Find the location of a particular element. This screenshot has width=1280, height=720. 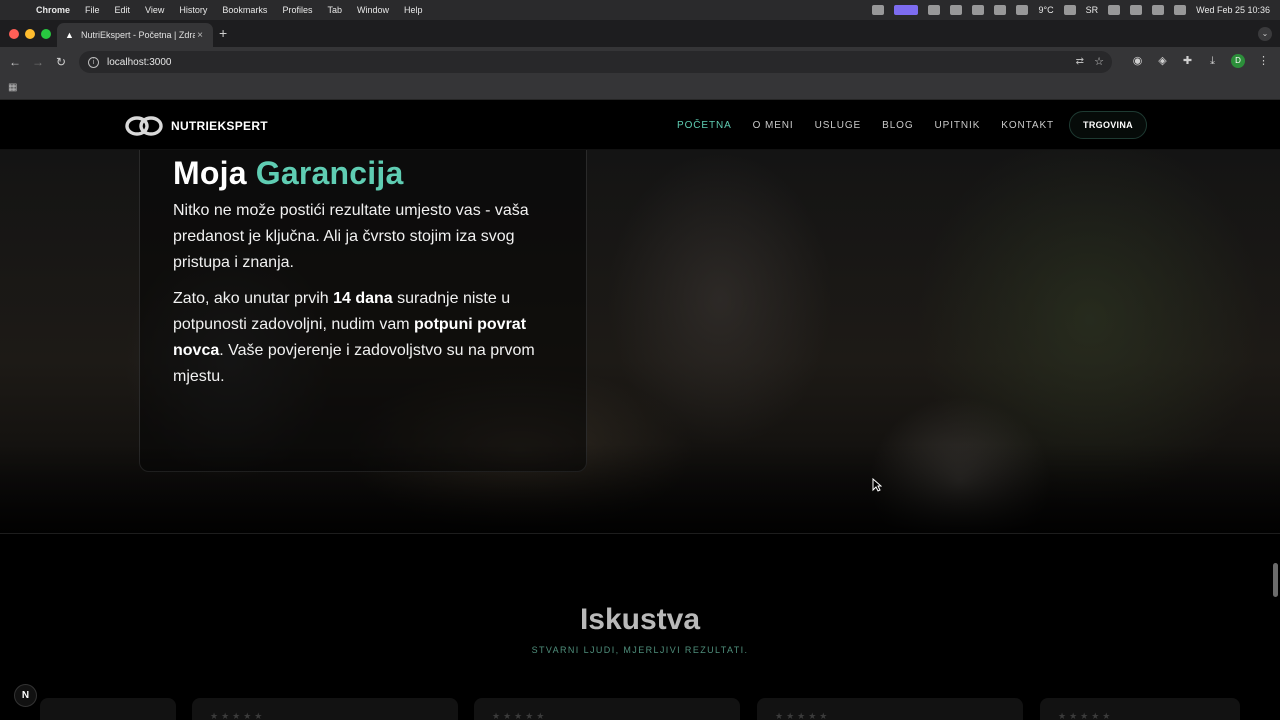

toolbar-extensions: ◉ ◈ ✚ ⤓ D ⋮ is located at coordinates (1200, 61).